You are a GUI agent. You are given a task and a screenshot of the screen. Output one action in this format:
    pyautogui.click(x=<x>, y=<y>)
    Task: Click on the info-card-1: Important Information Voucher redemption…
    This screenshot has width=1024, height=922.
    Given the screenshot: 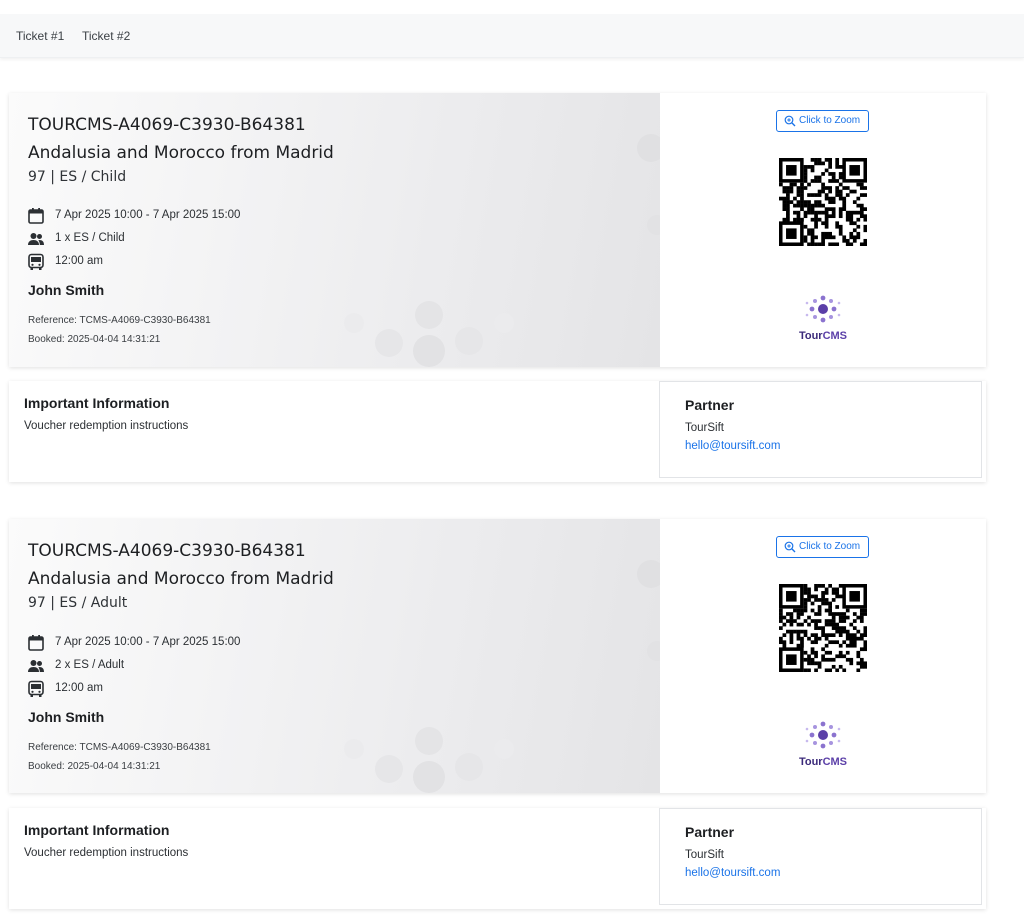 What is the action you would take?
    pyautogui.click(x=497, y=431)
    